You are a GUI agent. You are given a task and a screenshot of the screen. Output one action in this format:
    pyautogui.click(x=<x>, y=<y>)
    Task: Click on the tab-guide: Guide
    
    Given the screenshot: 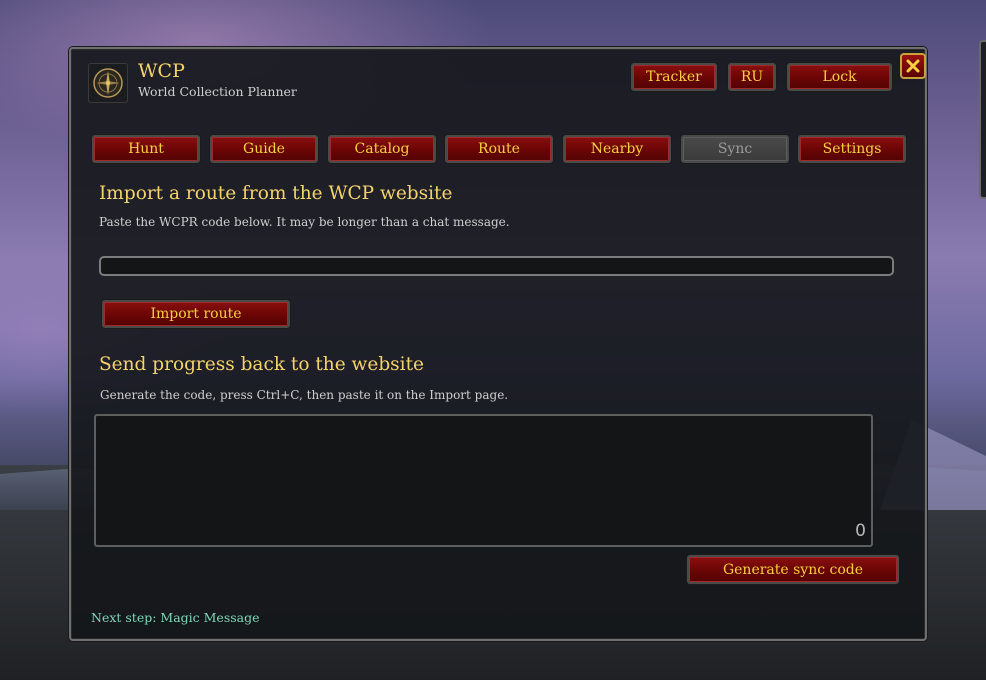 What is the action you would take?
    pyautogui.click(x=264, y=149)
    